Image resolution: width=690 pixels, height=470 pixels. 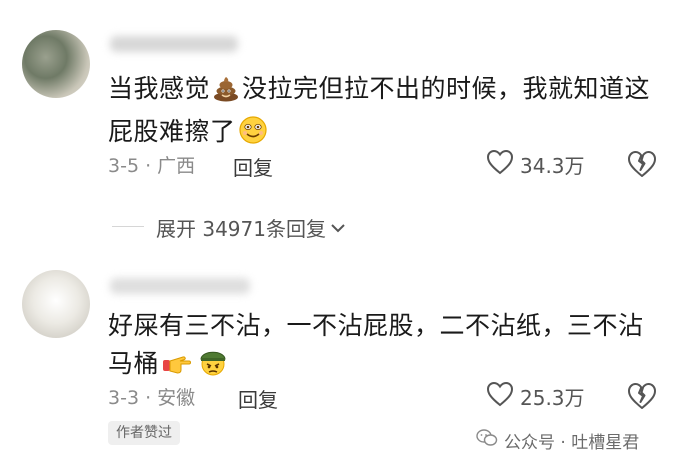 I want to click on watermark: 公众号 · 吐槽星君, so click(x=557, y=440).